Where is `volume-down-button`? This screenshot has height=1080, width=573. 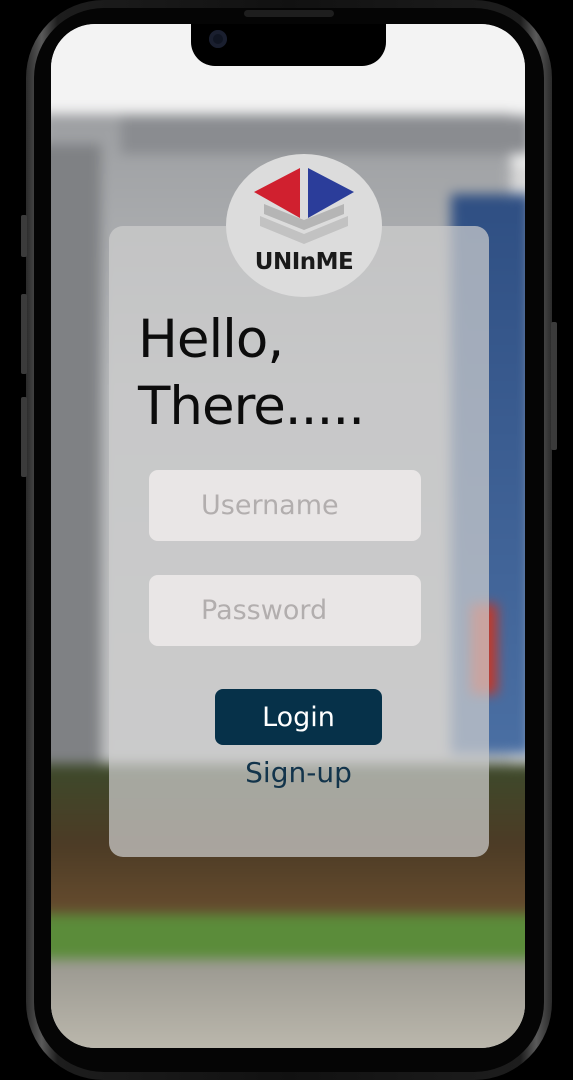 volume-down-button is located at coordinates (24, 437).